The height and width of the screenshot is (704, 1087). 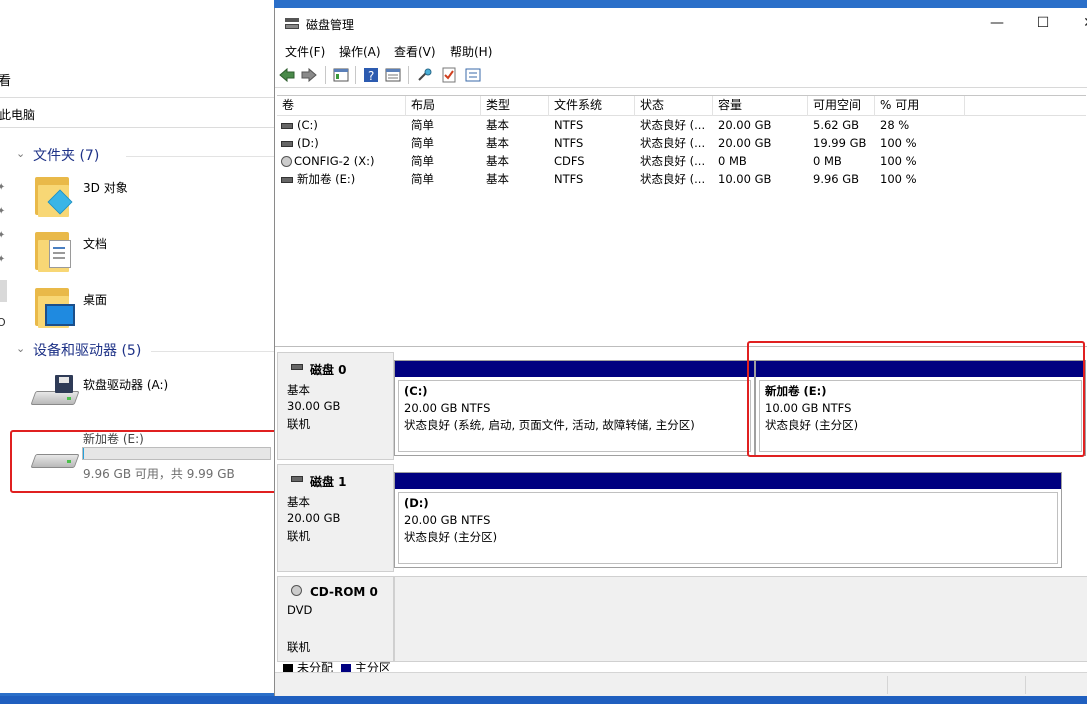 What do you see at coordinates (105, 187) in the screenshot?
I see `folder-label: 3D 对象` at bounding box center [105, 187].